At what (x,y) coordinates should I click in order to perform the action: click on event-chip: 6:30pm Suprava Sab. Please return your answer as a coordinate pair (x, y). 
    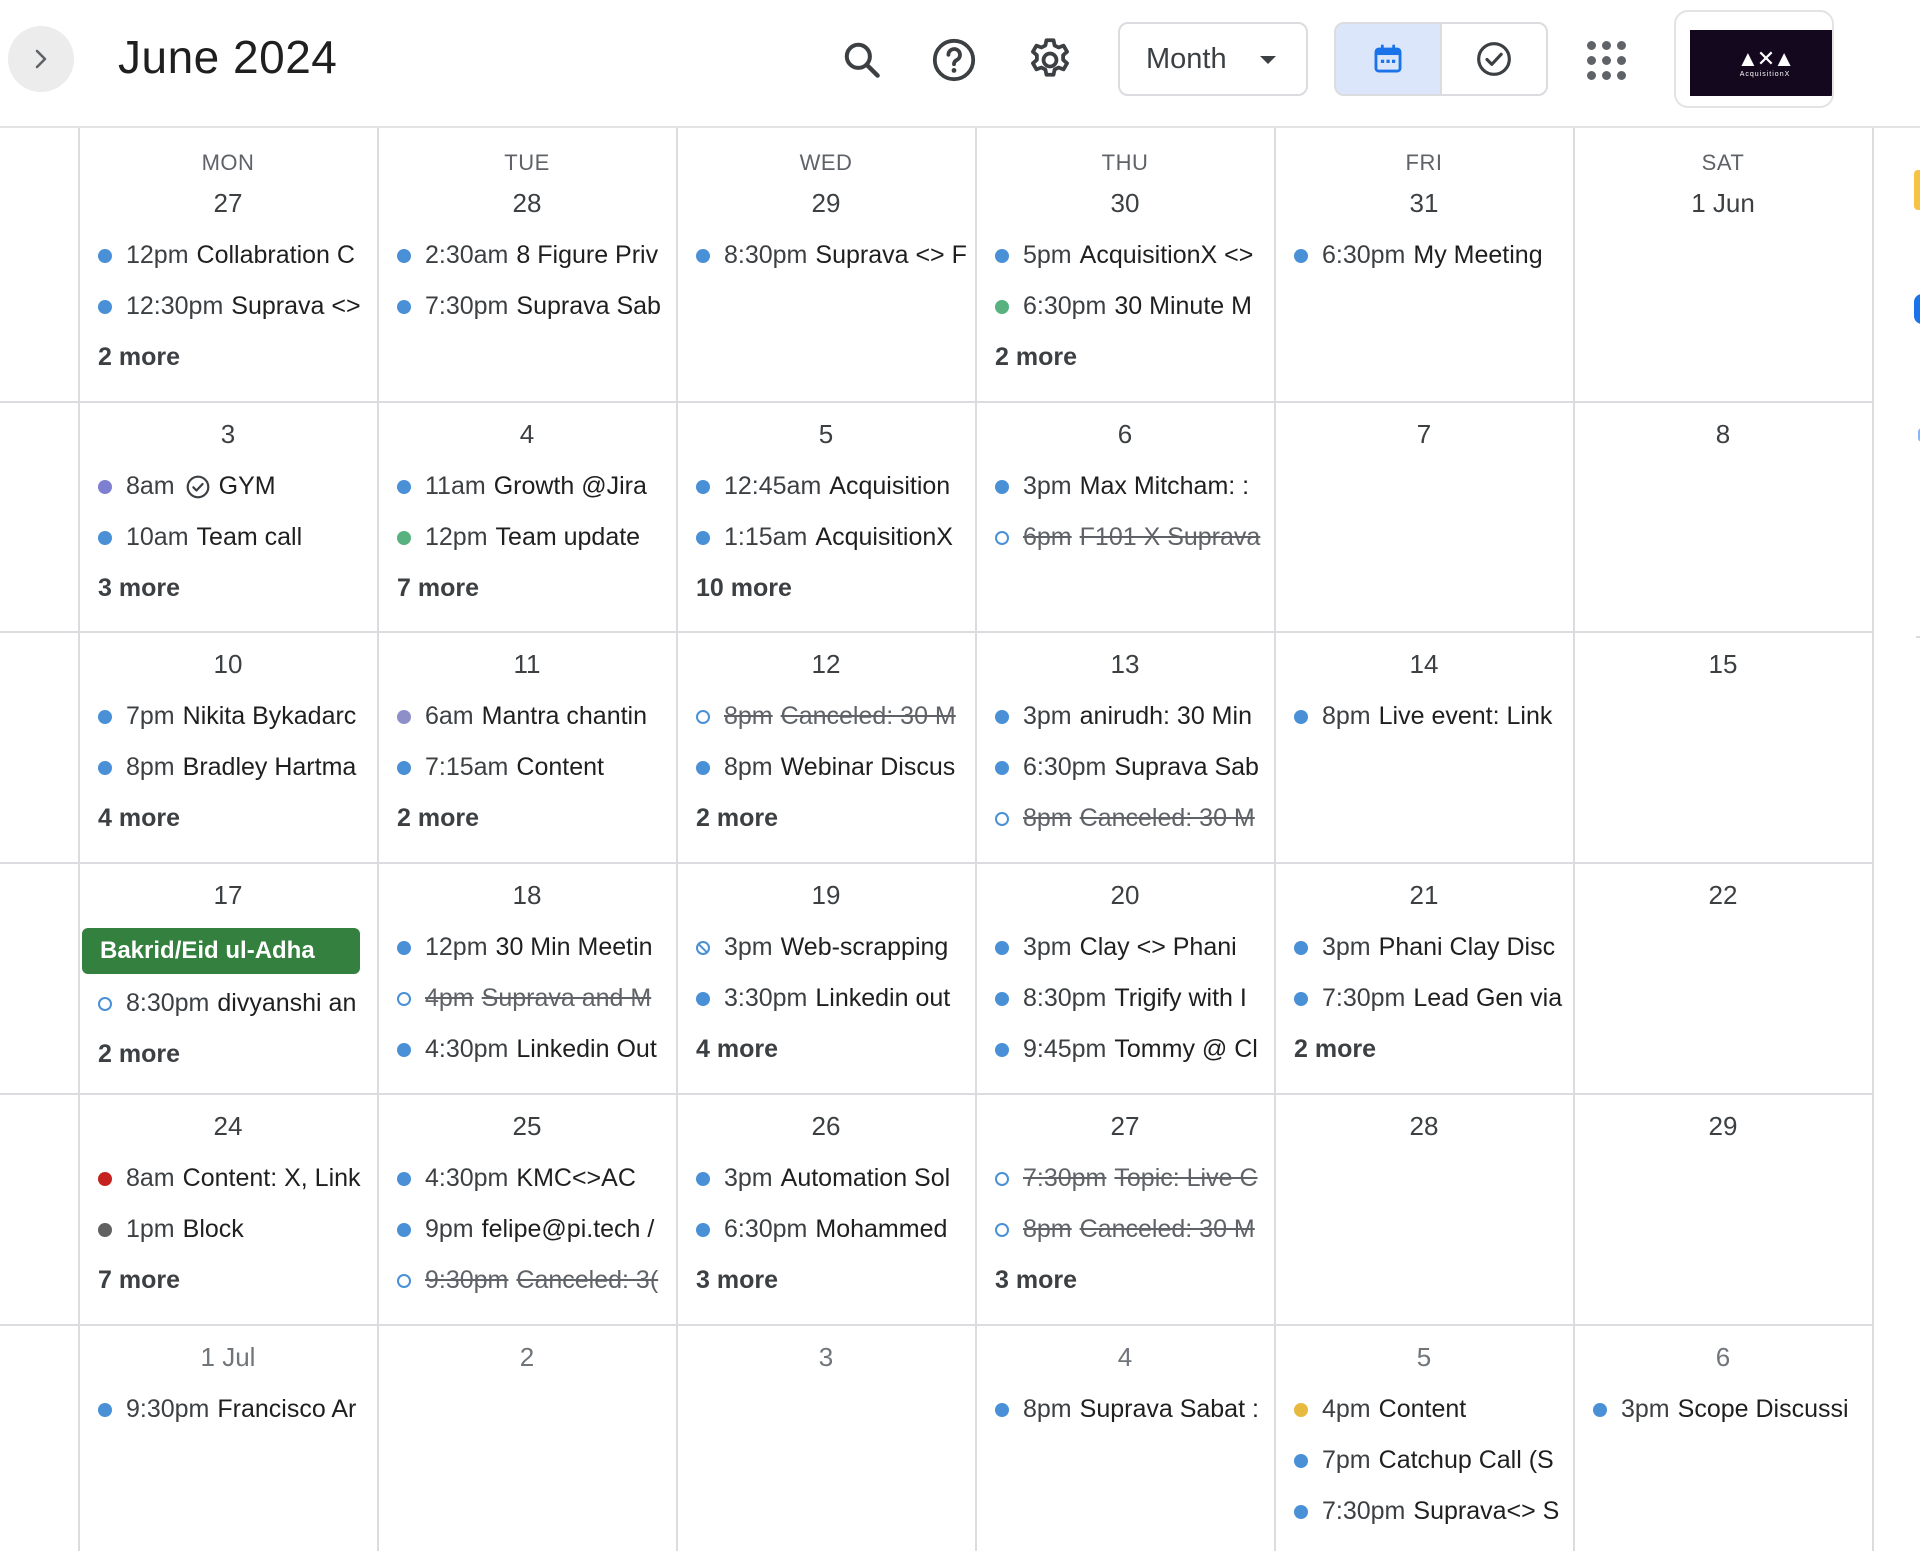
    Looking at the image, I should click on (1125, 767).